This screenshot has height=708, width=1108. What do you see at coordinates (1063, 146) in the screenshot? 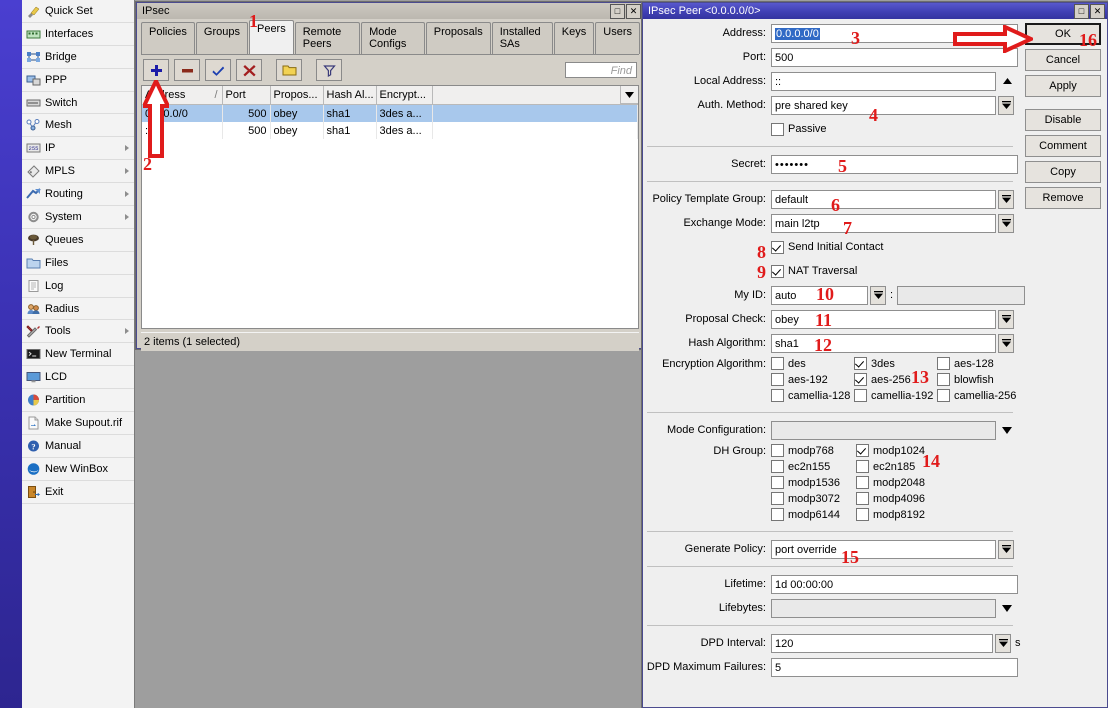
I see `comment-button: Comment` at bounding box center [1063, 146].